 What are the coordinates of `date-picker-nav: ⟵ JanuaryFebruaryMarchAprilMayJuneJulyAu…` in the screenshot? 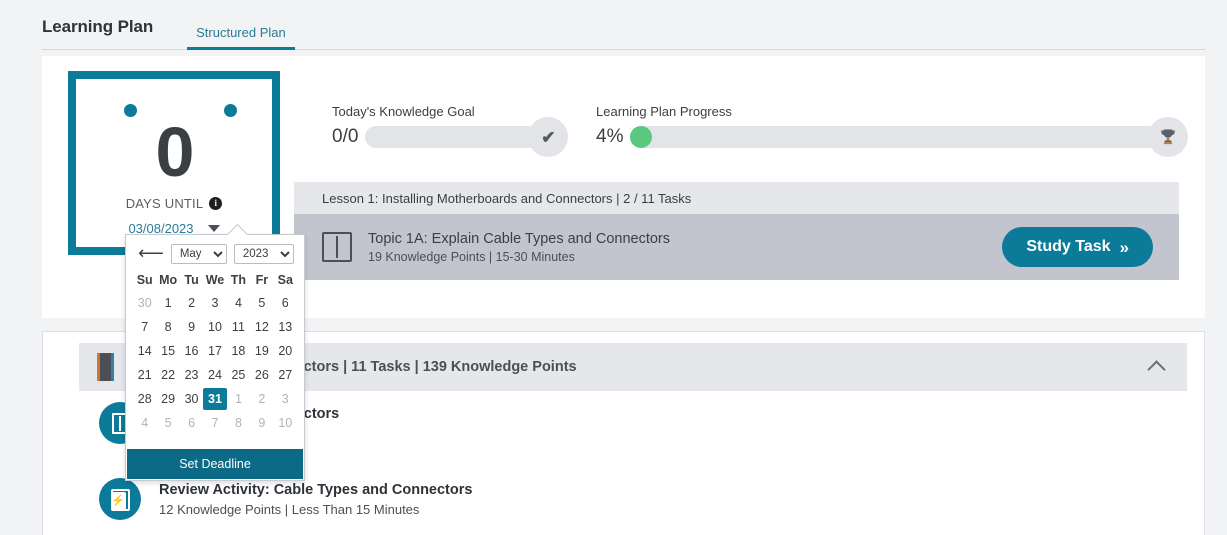 It's located at (215, 251).